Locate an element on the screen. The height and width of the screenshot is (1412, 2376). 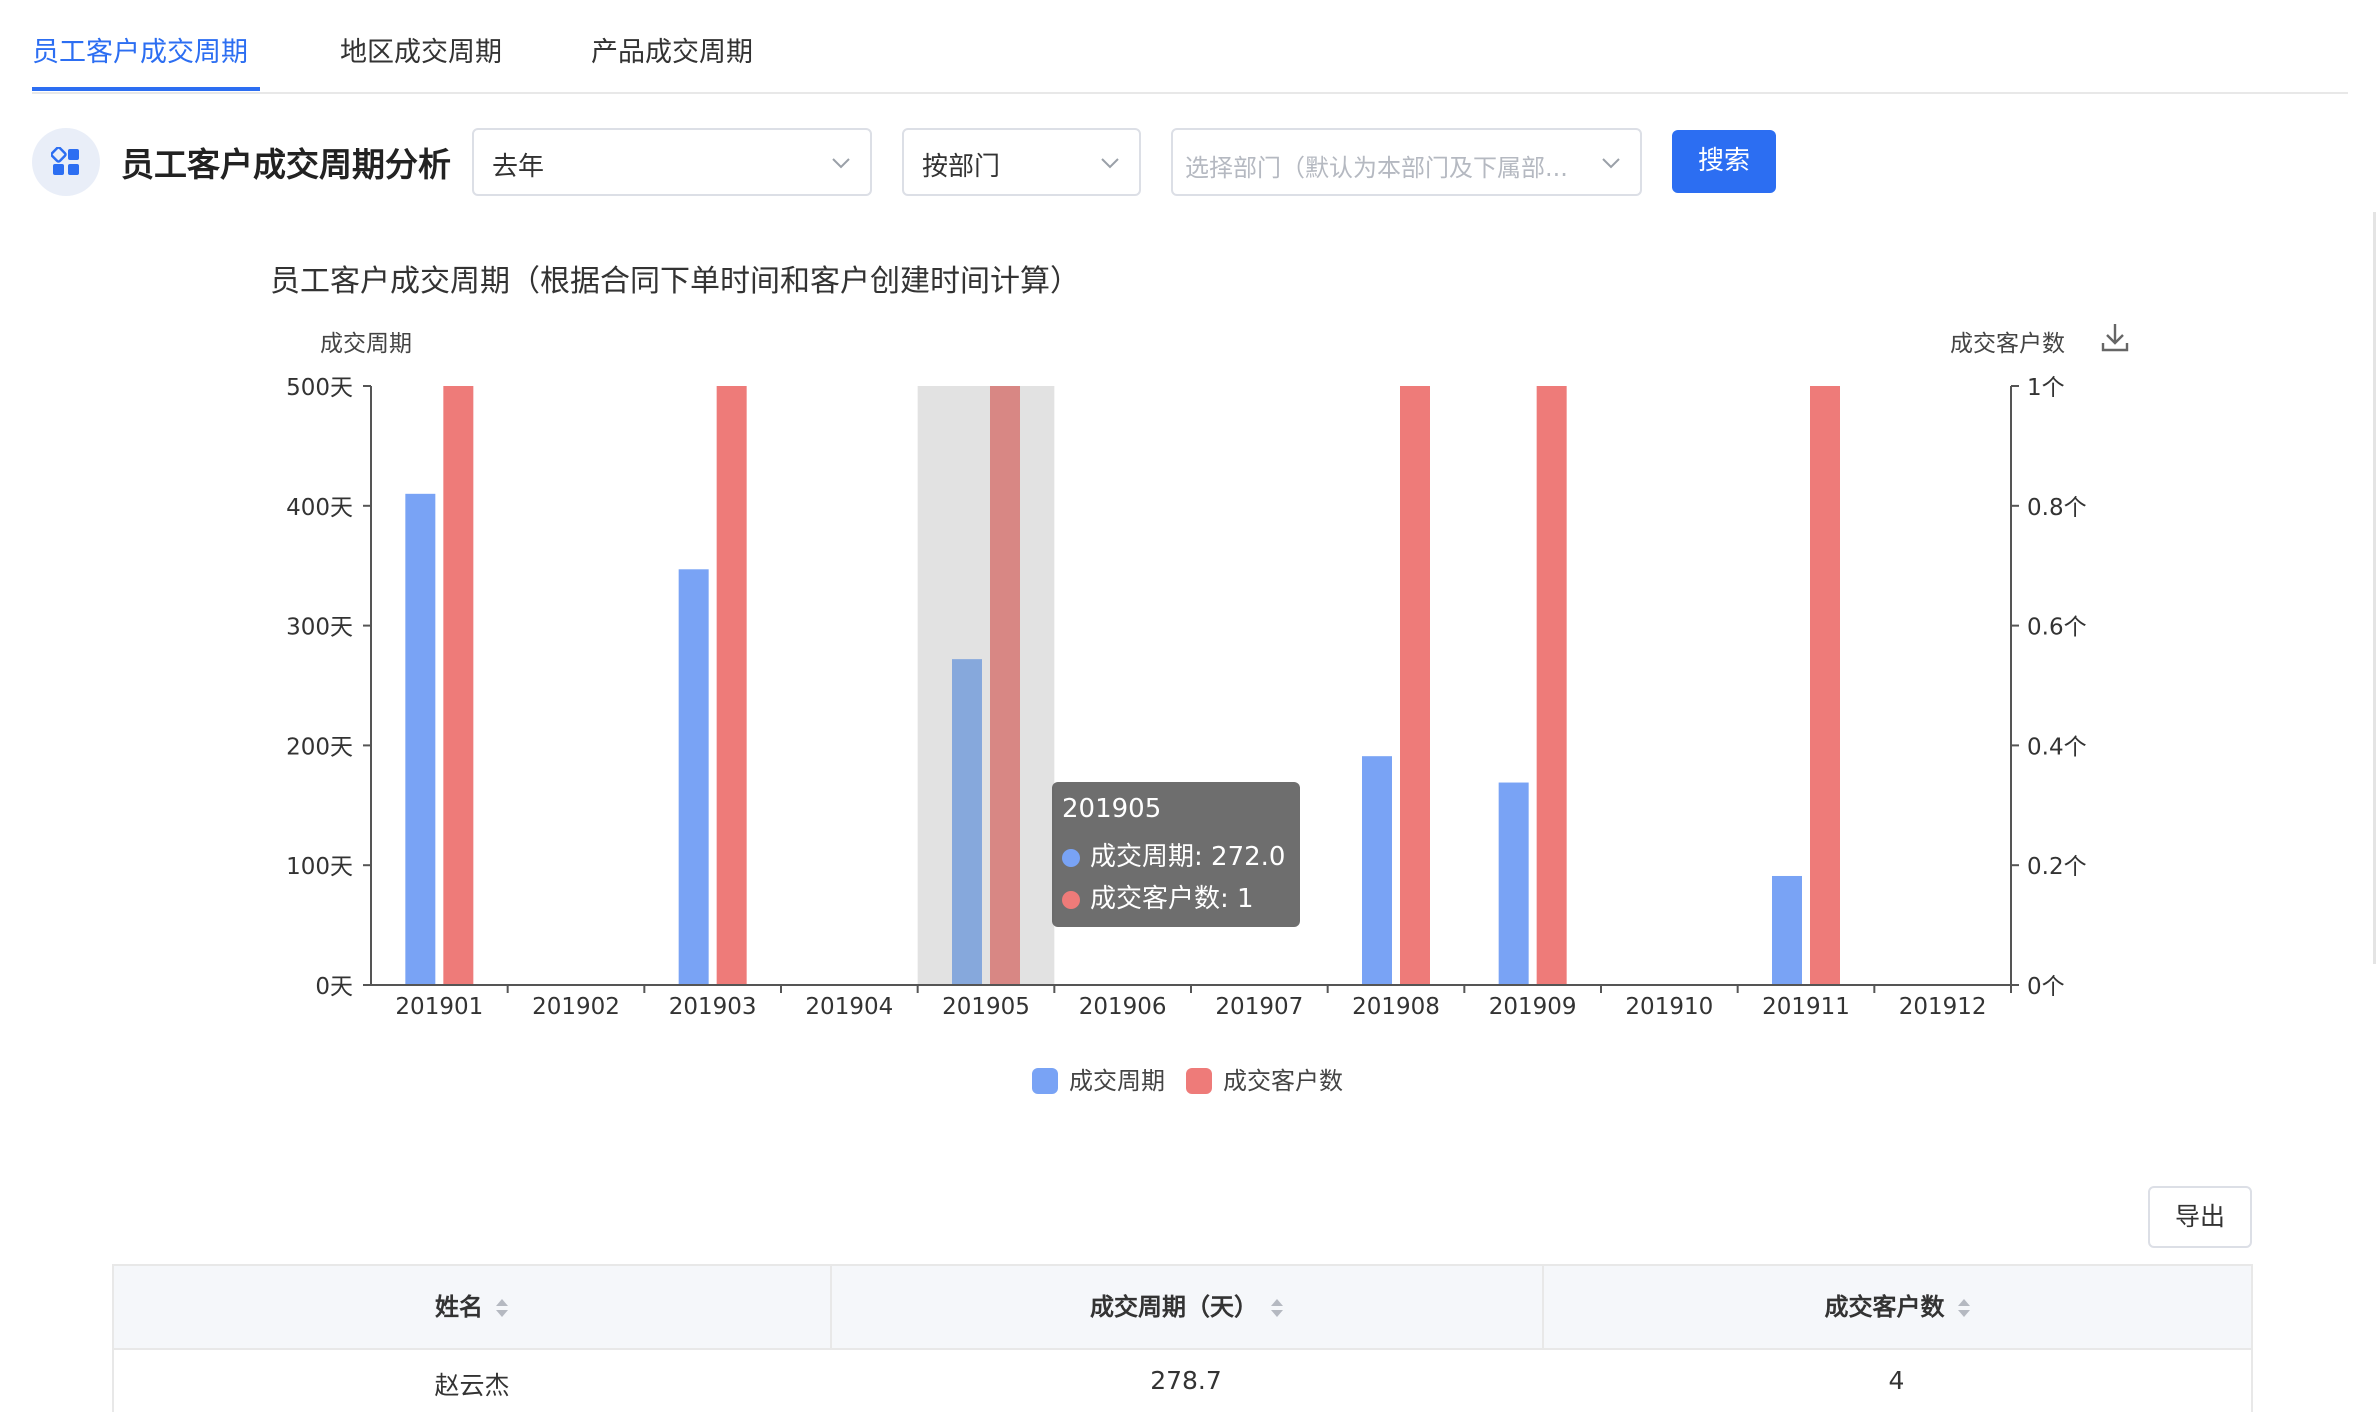
table-header: 姓名 成交周期（天） 成交客户数 is located at coordinates (1182, 1308).